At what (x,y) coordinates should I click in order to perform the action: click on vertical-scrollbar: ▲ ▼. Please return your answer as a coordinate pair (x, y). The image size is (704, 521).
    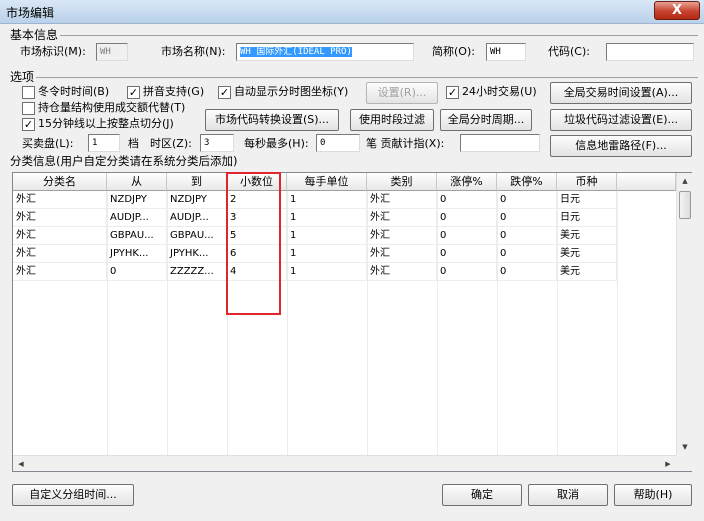
    Looking at the image, I should click on (684, 314).